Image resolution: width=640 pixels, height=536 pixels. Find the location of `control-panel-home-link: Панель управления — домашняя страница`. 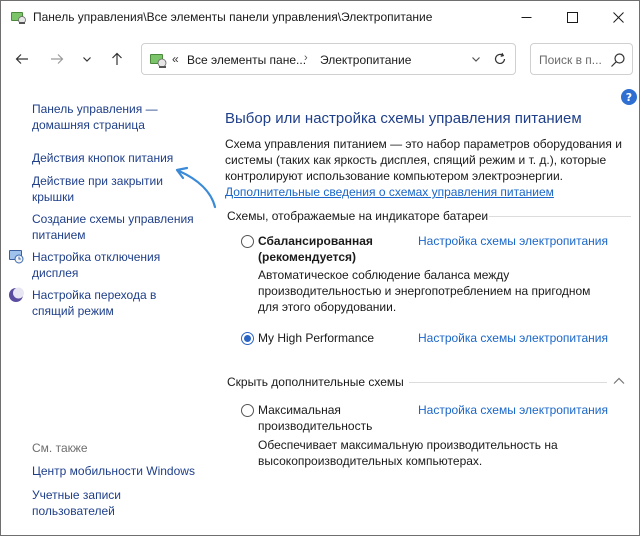

control-panel-home-link: Панель управления — домашняя страница is located at coordinates (95, 117).